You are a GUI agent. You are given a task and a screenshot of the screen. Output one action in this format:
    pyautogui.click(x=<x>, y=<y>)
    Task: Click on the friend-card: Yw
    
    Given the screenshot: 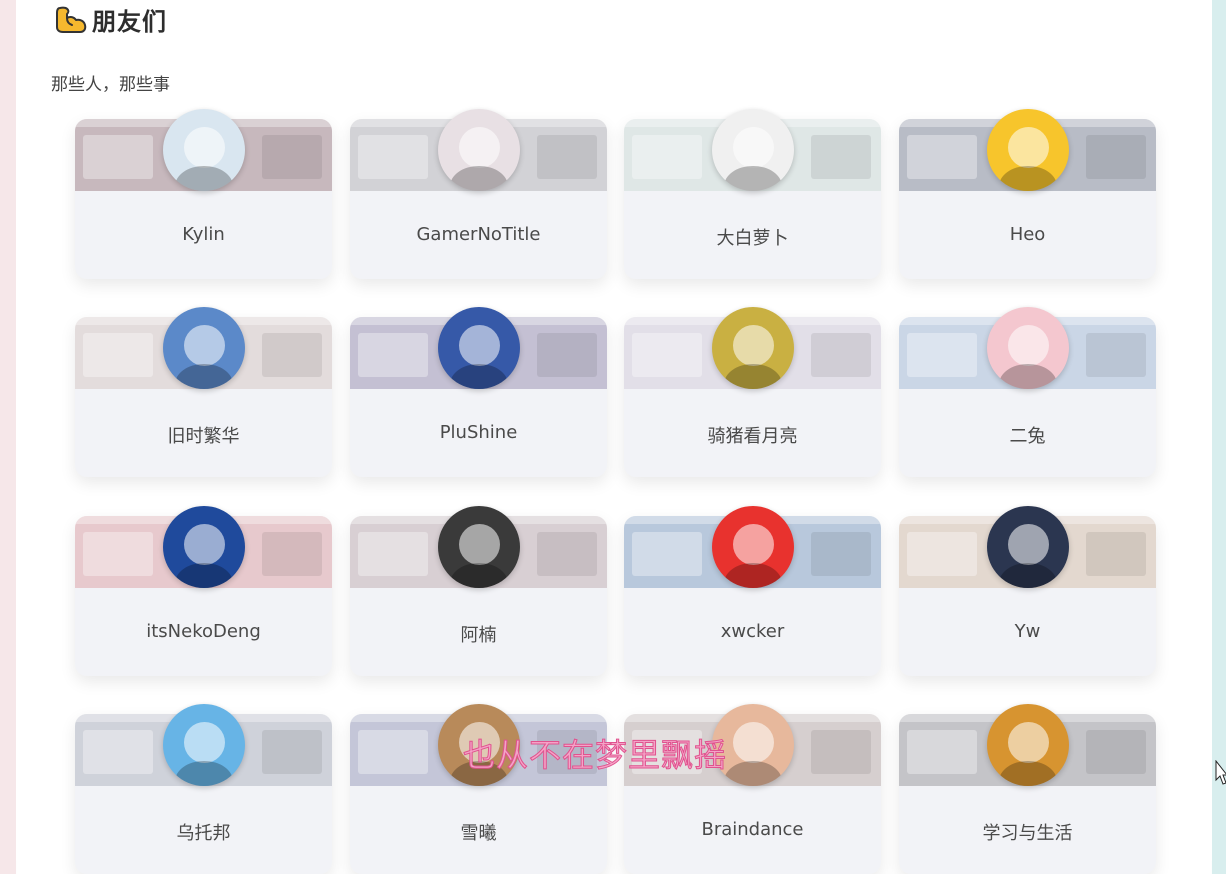 What is the action you would take?
    pyautogui.click(x=1027, y=591)
    